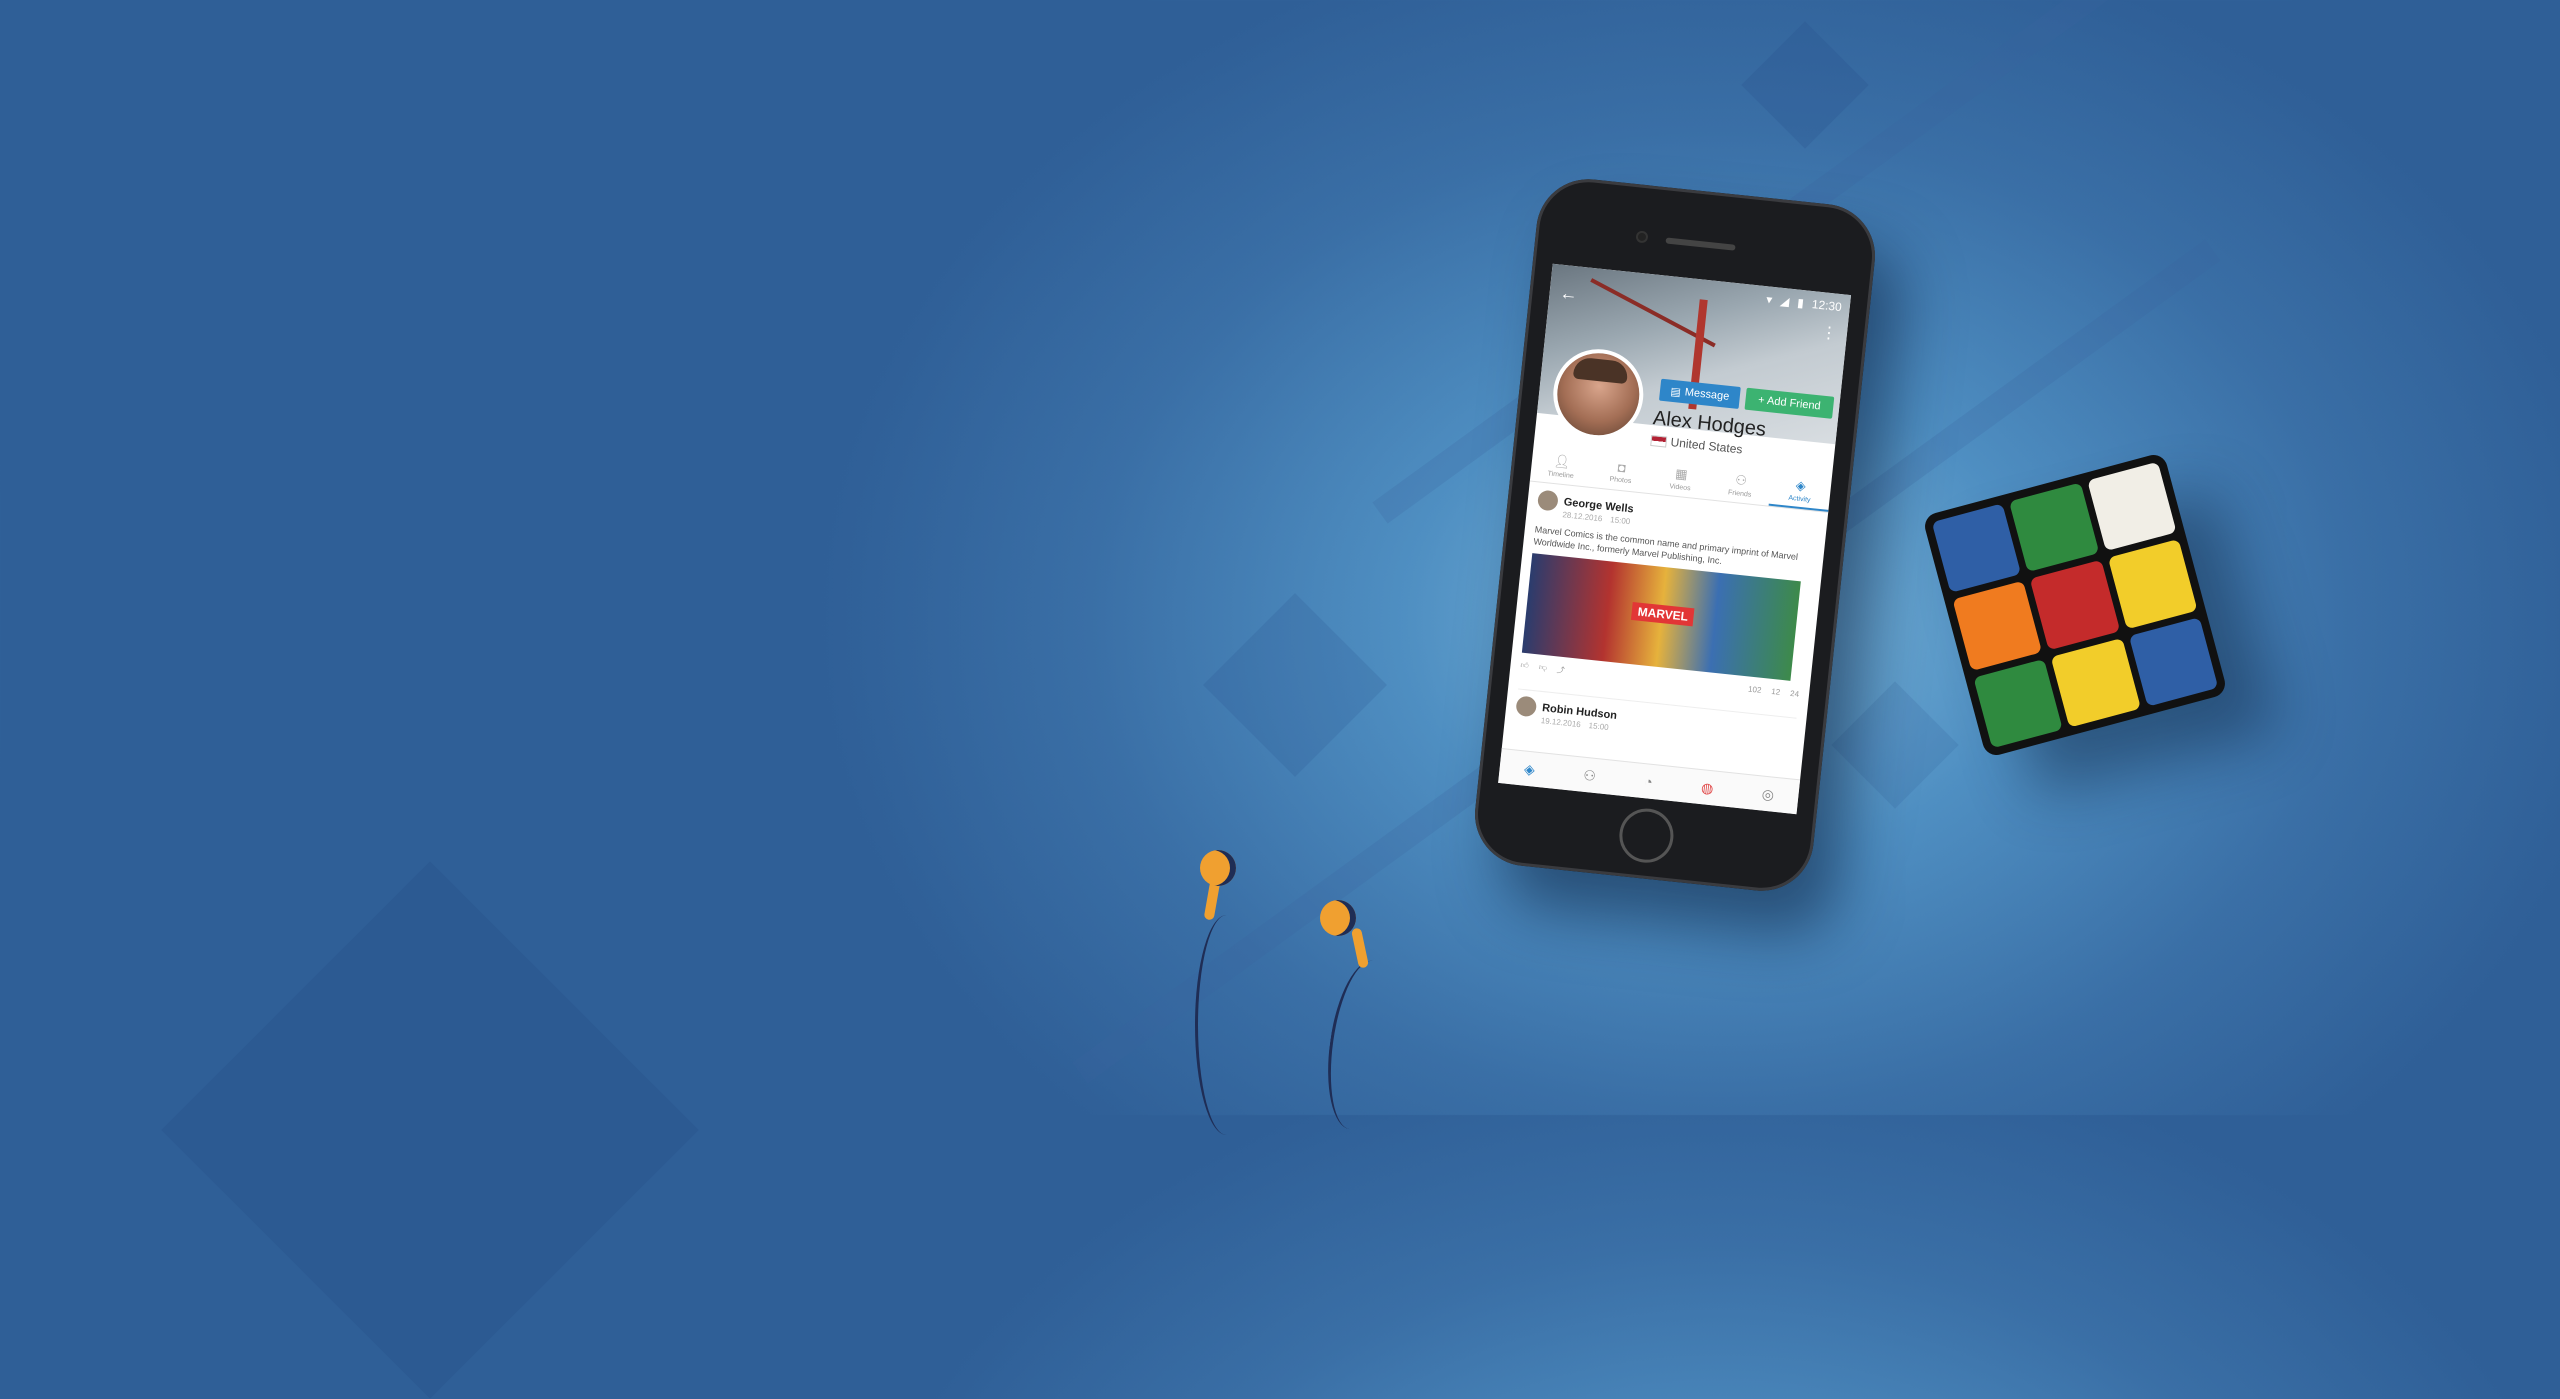  Describe the element at coordinates (1739, 493) in the screenshot. I see `tab-label: Friends` at that location.